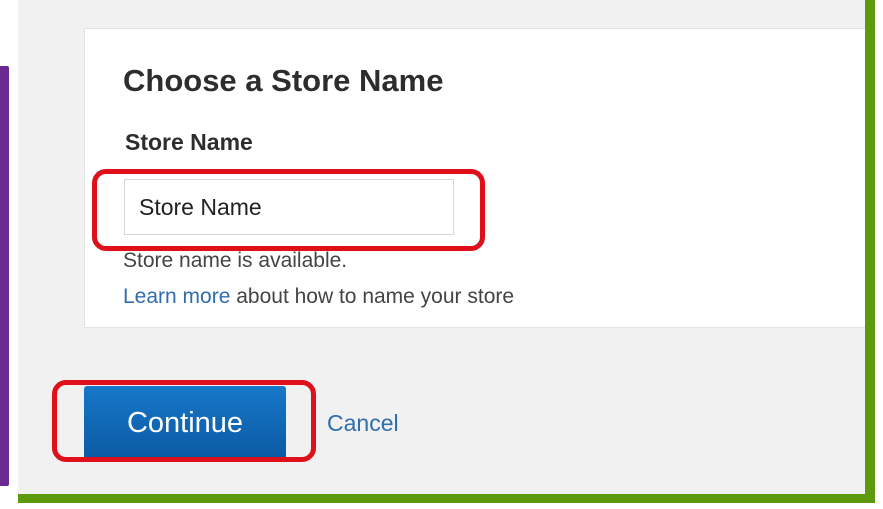 Image resolution: width=883 pixels, height=509 pixels. What do you see at coordinates (363, 423) in the screenshot?
I see `cancel-link: Cancel` at bounding box center [363, 423].